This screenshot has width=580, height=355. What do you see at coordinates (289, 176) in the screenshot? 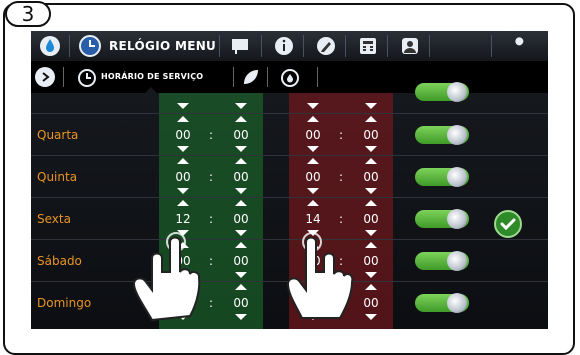
I see `schedule-row-quinta: Quinta 00 : 00 00 : 00` at bounding box center [289, 176].